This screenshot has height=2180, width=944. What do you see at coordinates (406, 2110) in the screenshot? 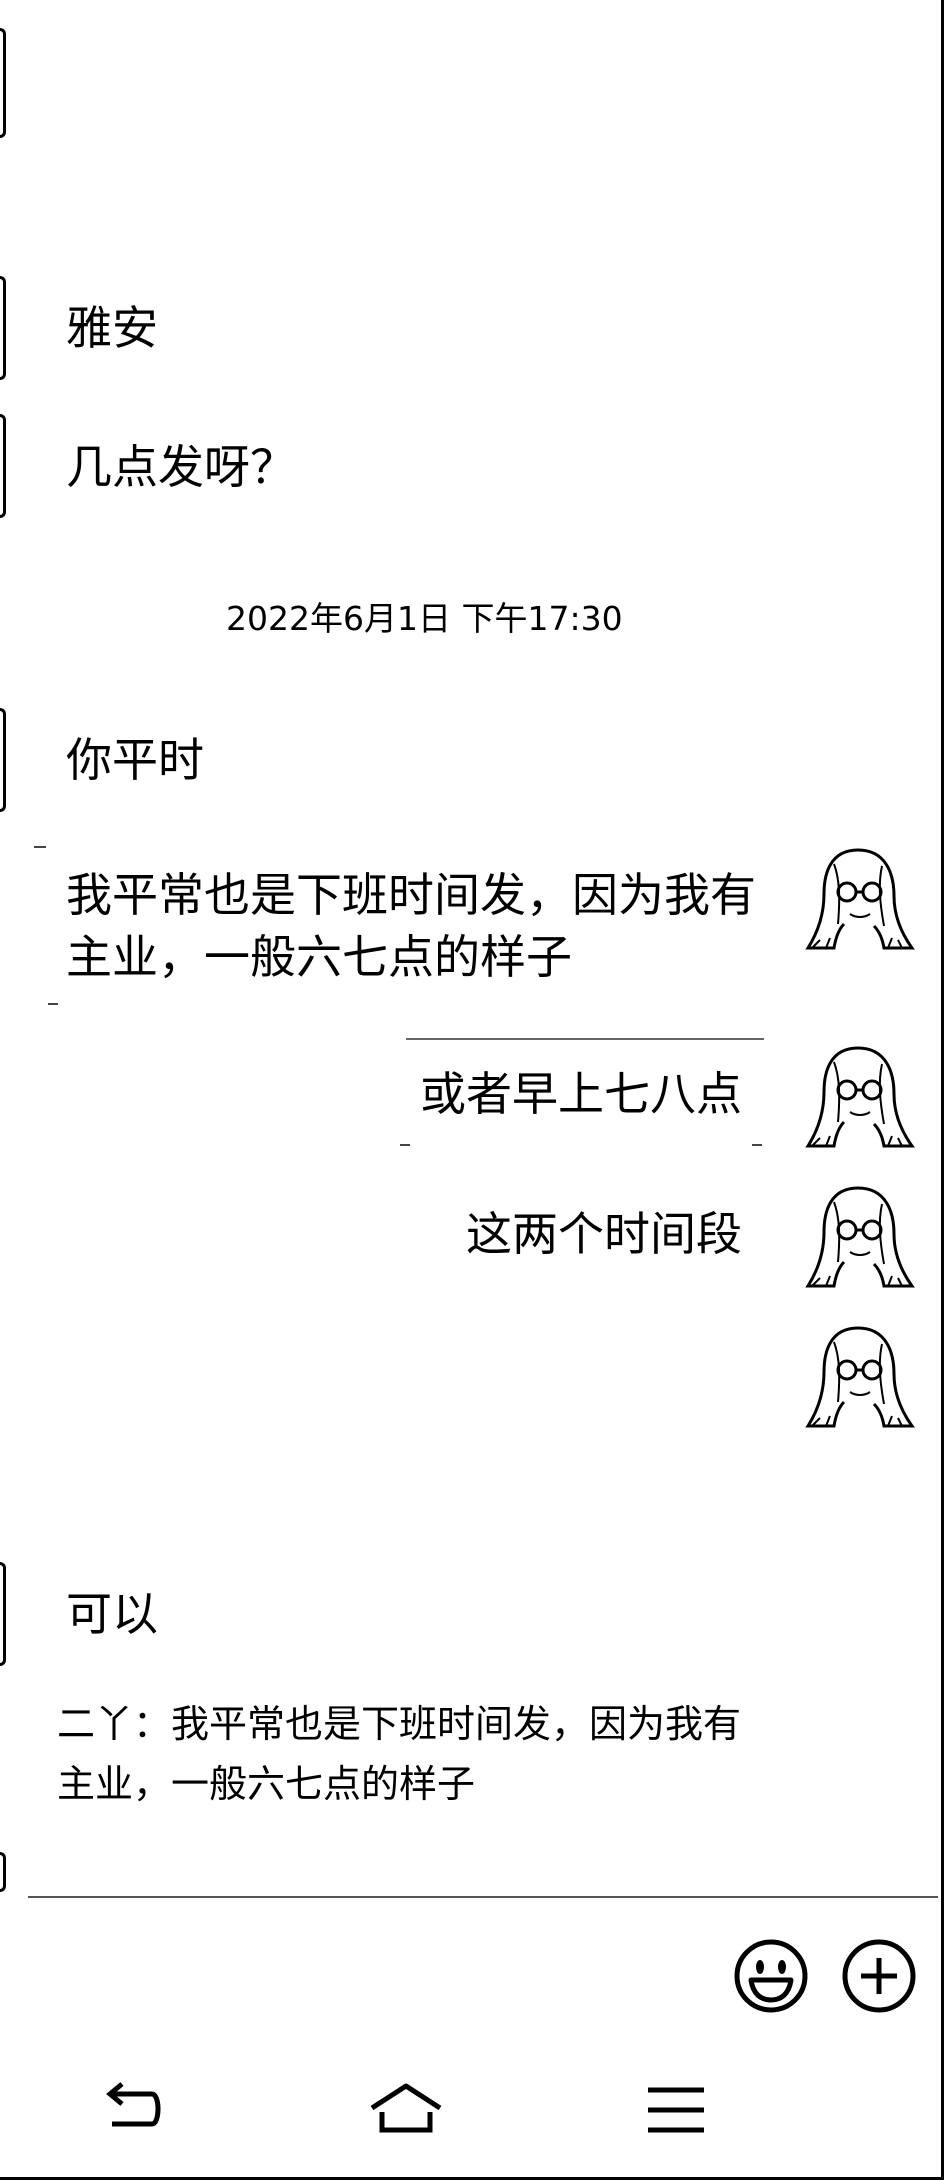
I see `home-icon` at bounding box center [406, 2110].